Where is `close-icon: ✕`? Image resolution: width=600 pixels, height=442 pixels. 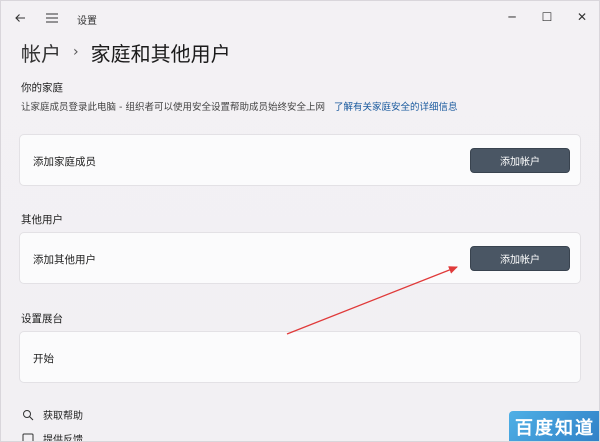
close-icon: ✕ is located at coordinates (582, 17).